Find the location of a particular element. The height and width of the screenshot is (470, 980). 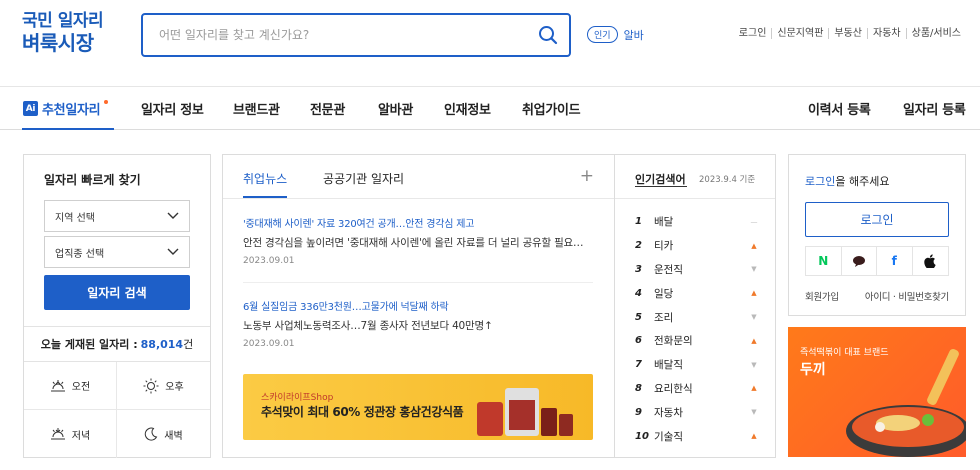

rank-keyword: 배달 is located at coordinates (701, 221).